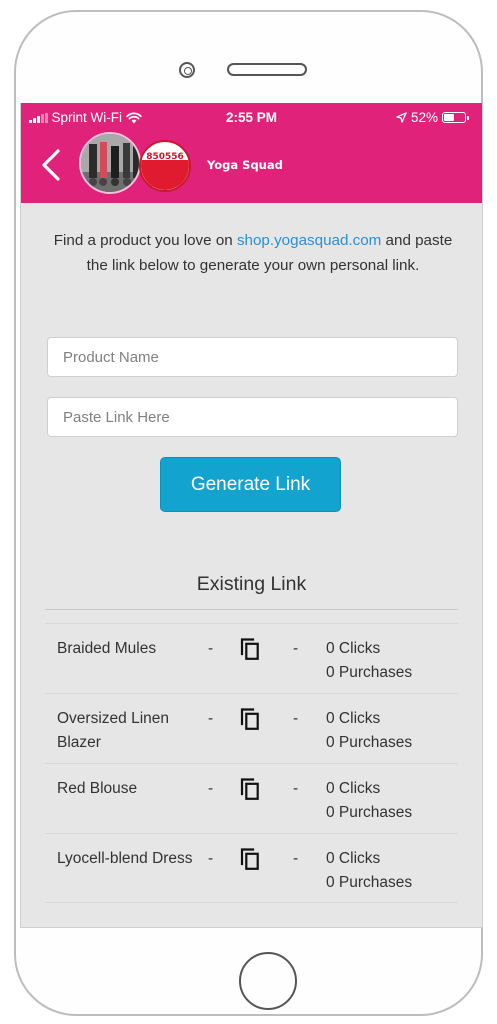 The image size is (497, 1024). I want to click on link-product-name: Braided Mules, so click(107, 648).